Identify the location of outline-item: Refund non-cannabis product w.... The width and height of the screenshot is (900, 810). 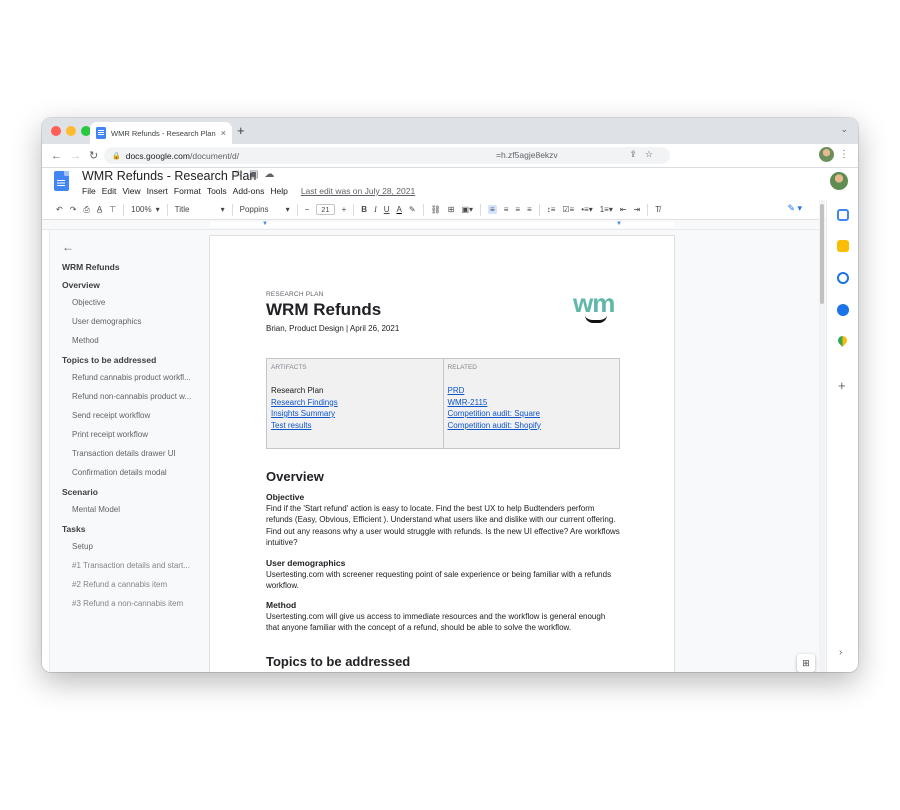
(137, 396).